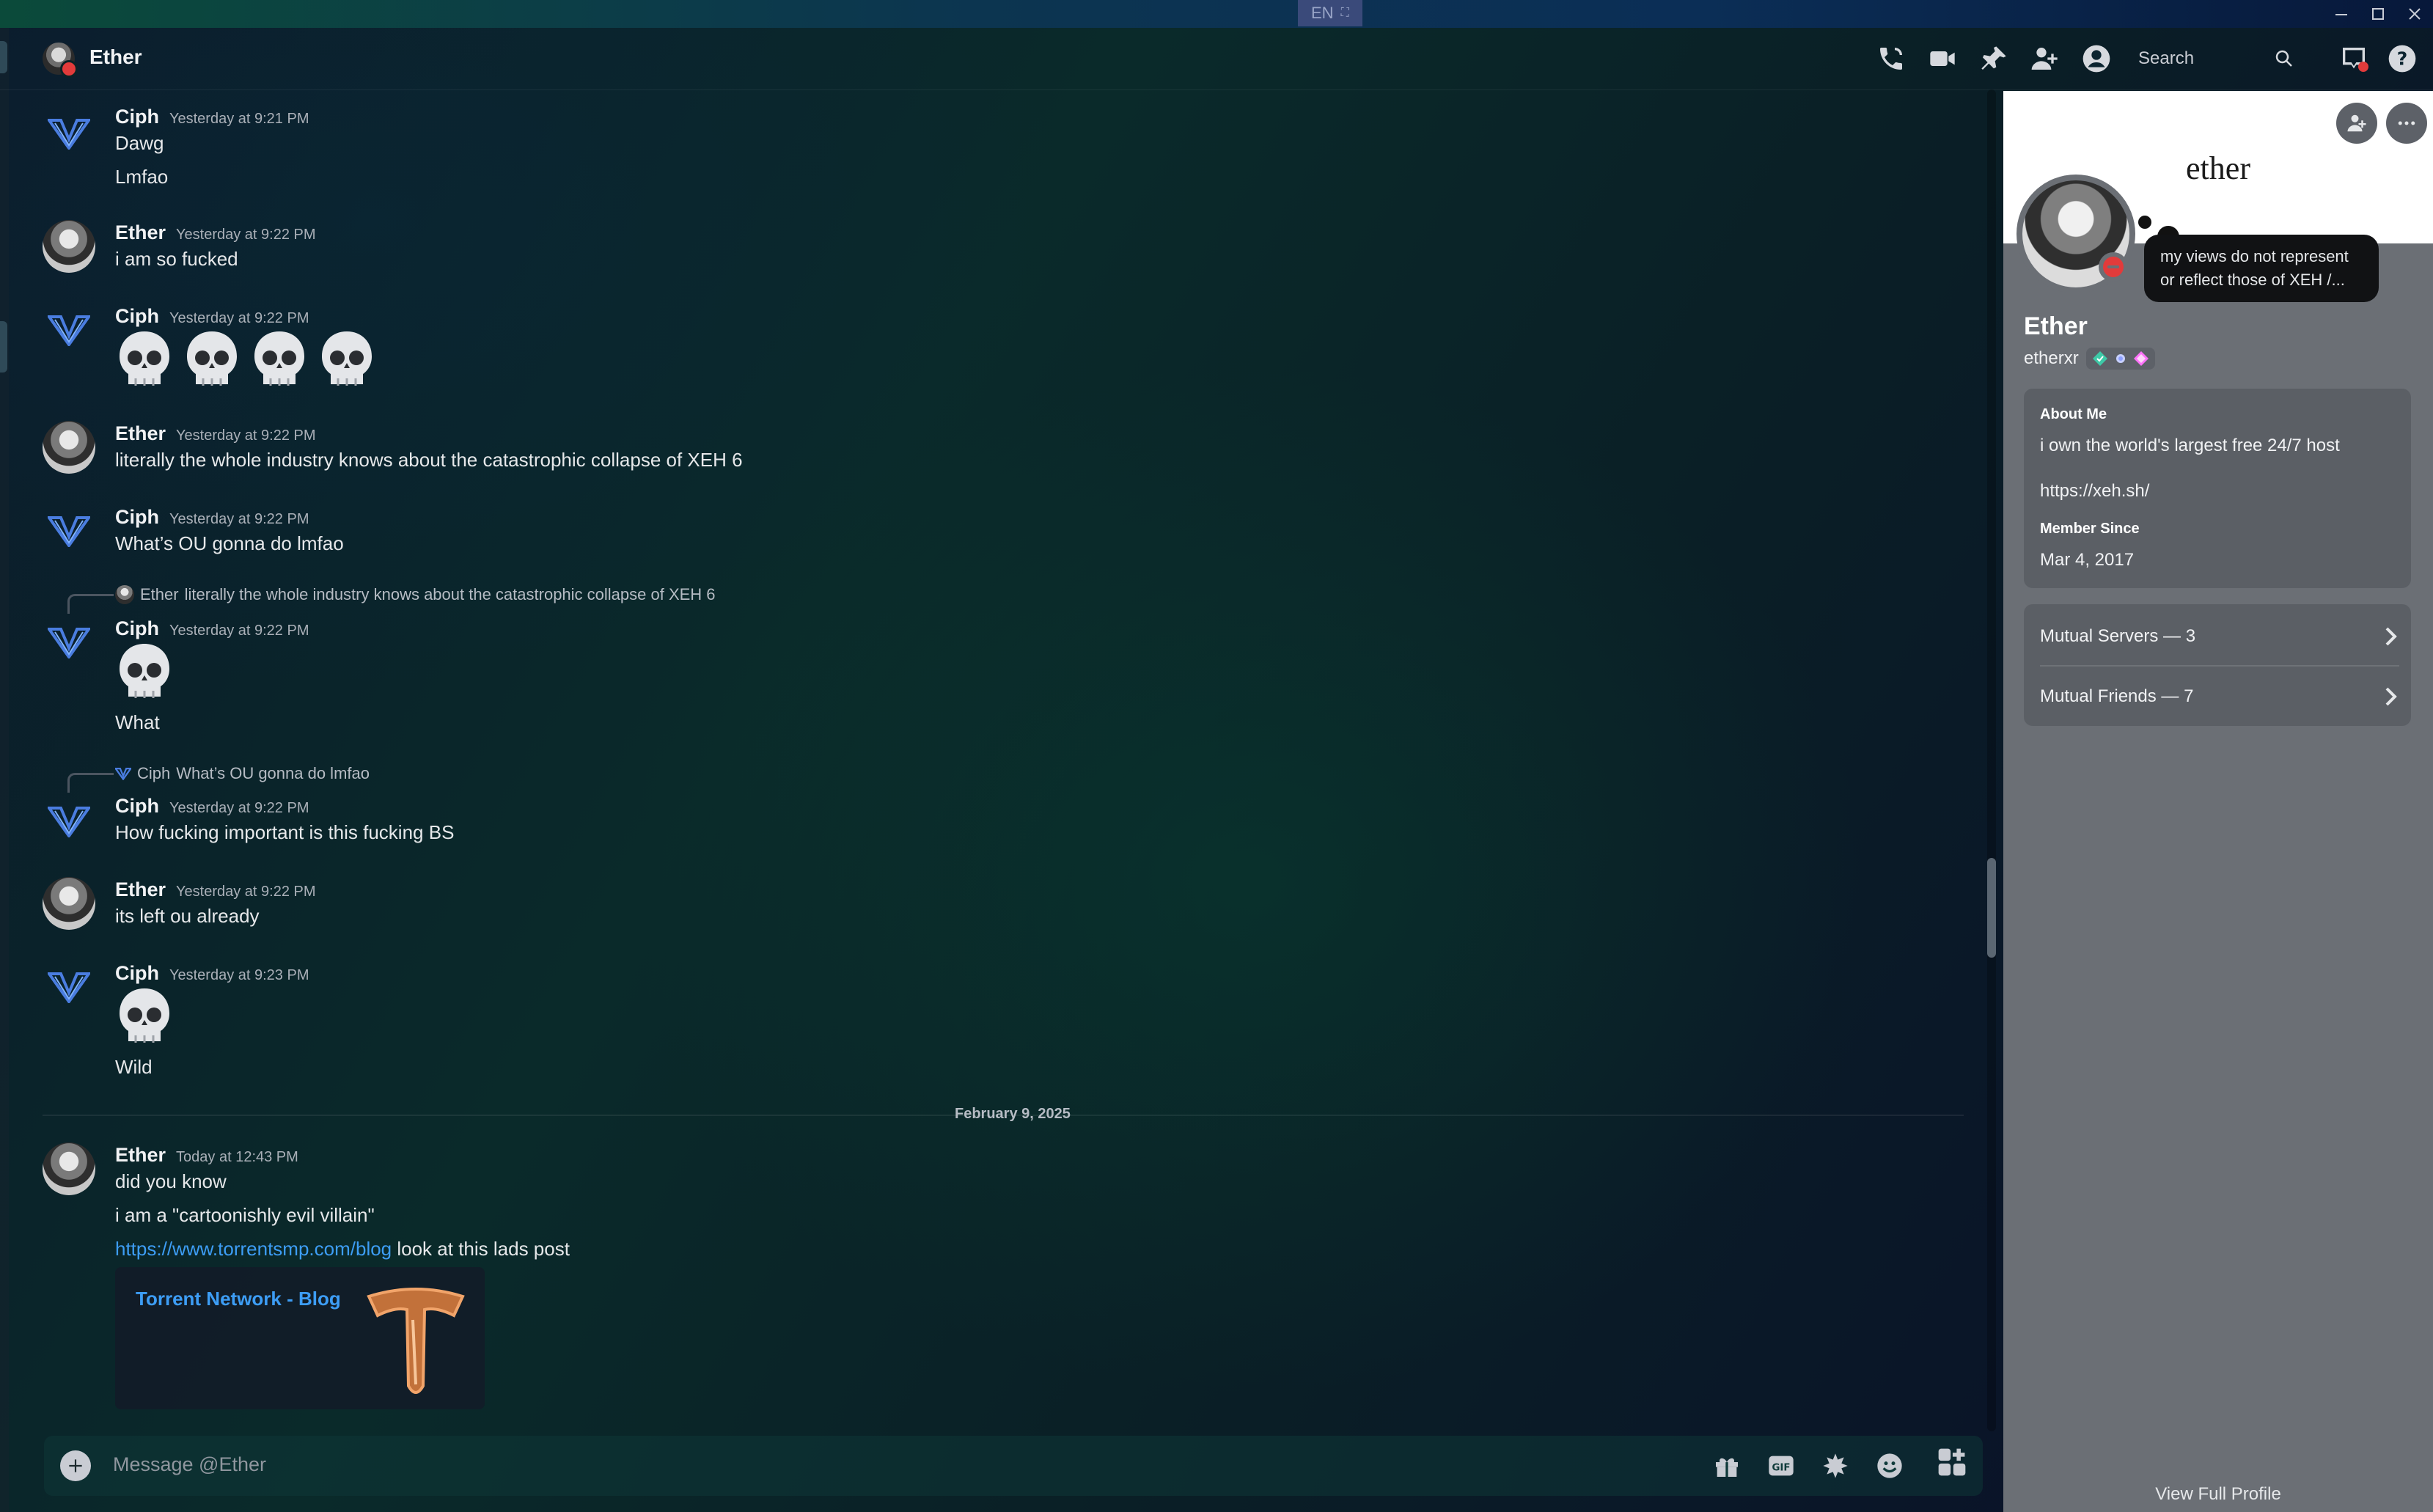 The width and height of the screenshot is (2433, 1512). Describe the element at coordinates (238, 1299) in the screenshot. I see `embed-title: Torrent Network - Blog` at that location.